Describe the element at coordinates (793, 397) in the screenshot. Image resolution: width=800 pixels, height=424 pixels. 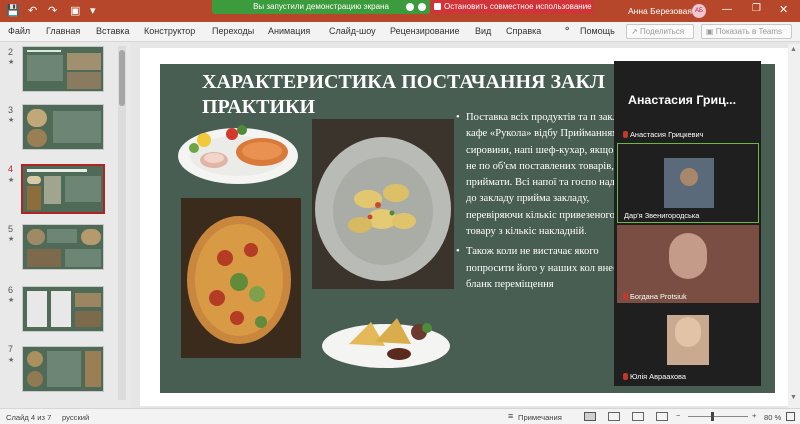
I see `scroll-down-icon: ▼` at that location.